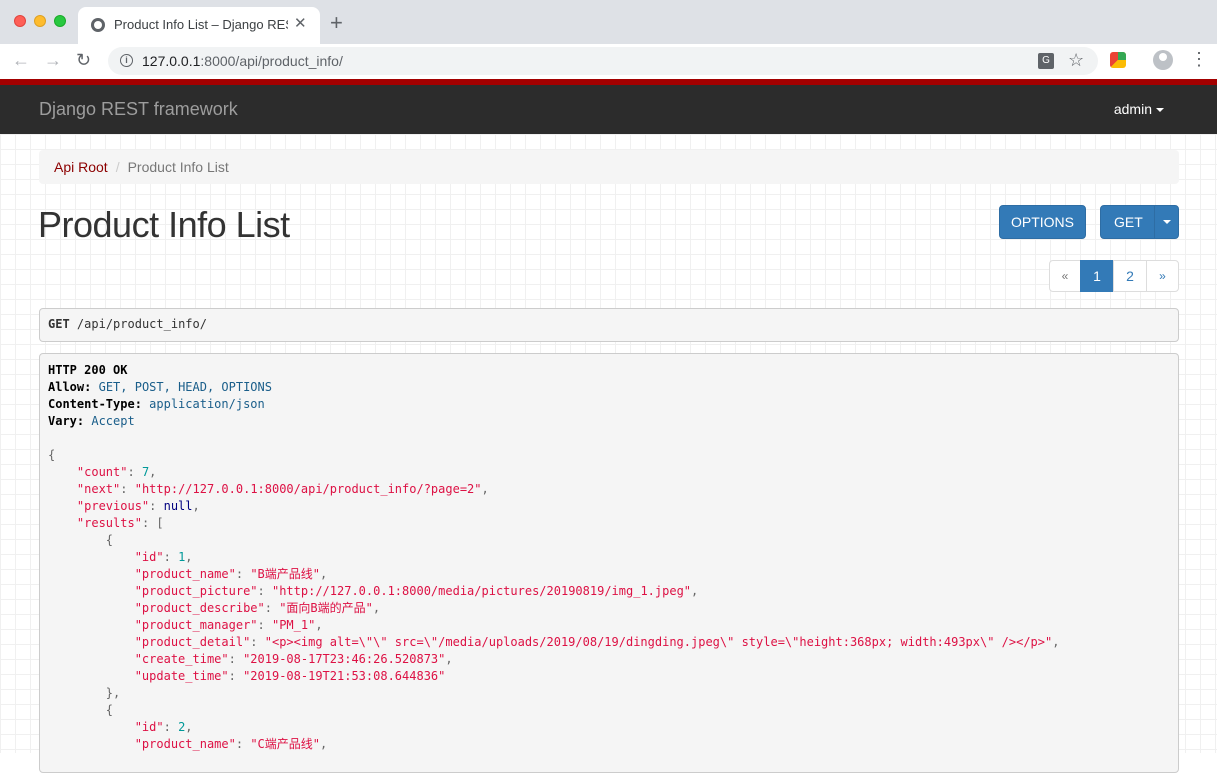 Image resolution: width=1217 pixels, height=773 pixels. I want to click on reload-icon: ↻, so click(83, 60).